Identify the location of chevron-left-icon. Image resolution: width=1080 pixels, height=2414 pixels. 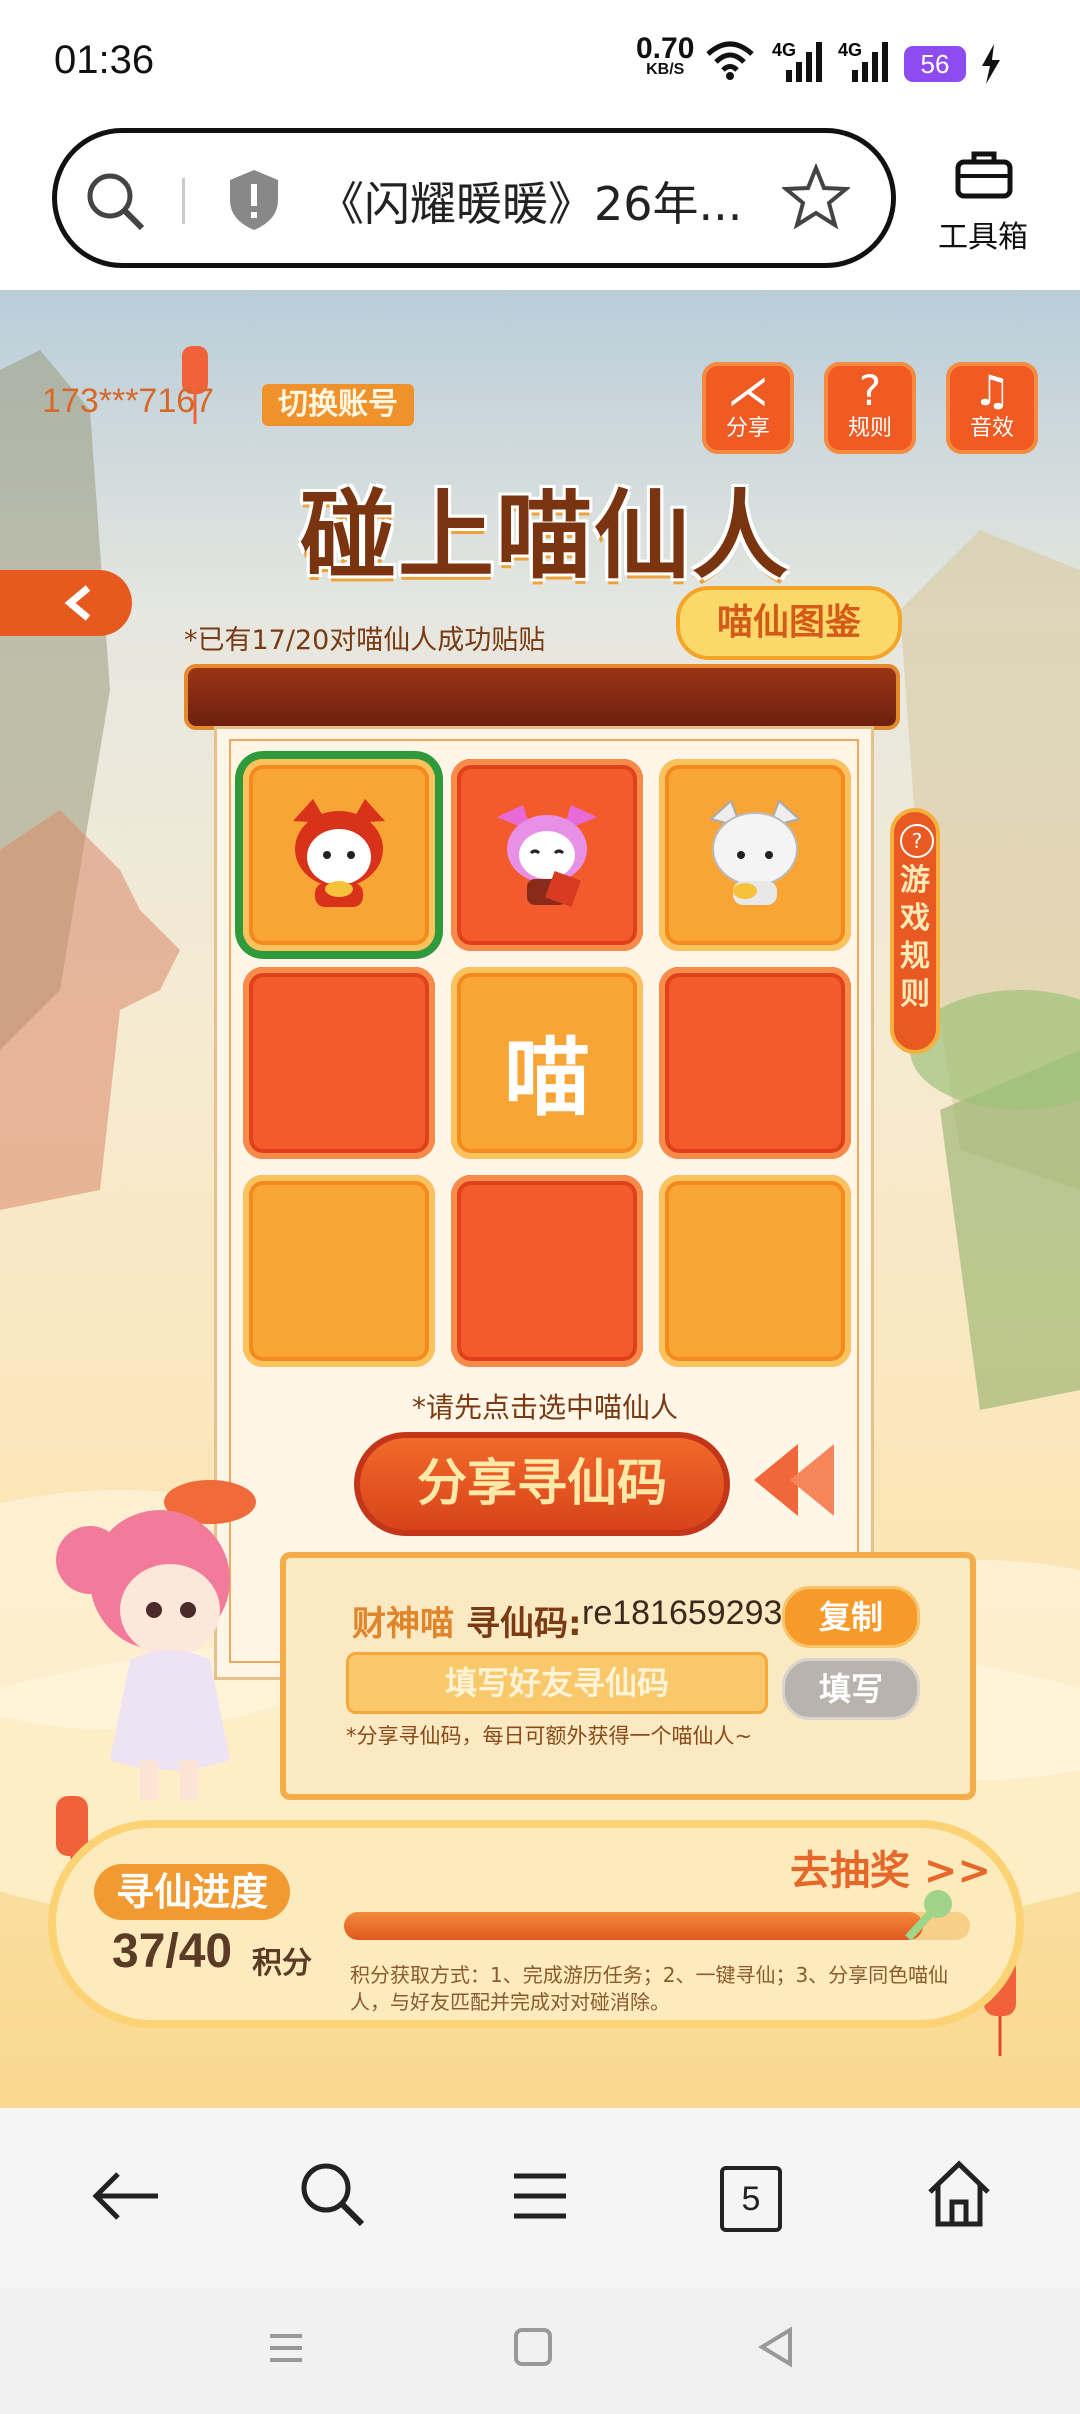
(77, 603).